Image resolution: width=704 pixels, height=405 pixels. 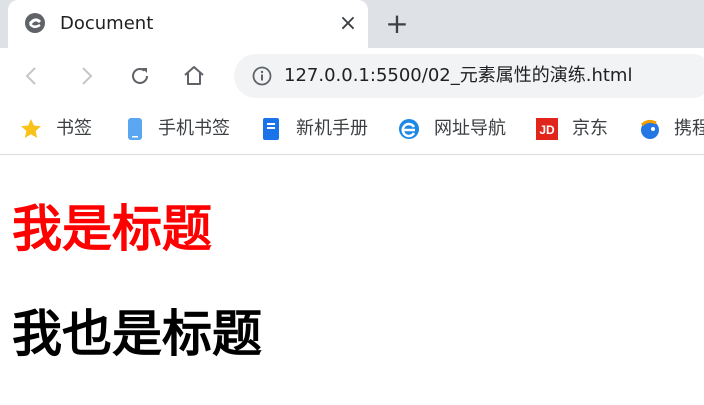 I want to click on book-icon, so click(x=271, y=129).